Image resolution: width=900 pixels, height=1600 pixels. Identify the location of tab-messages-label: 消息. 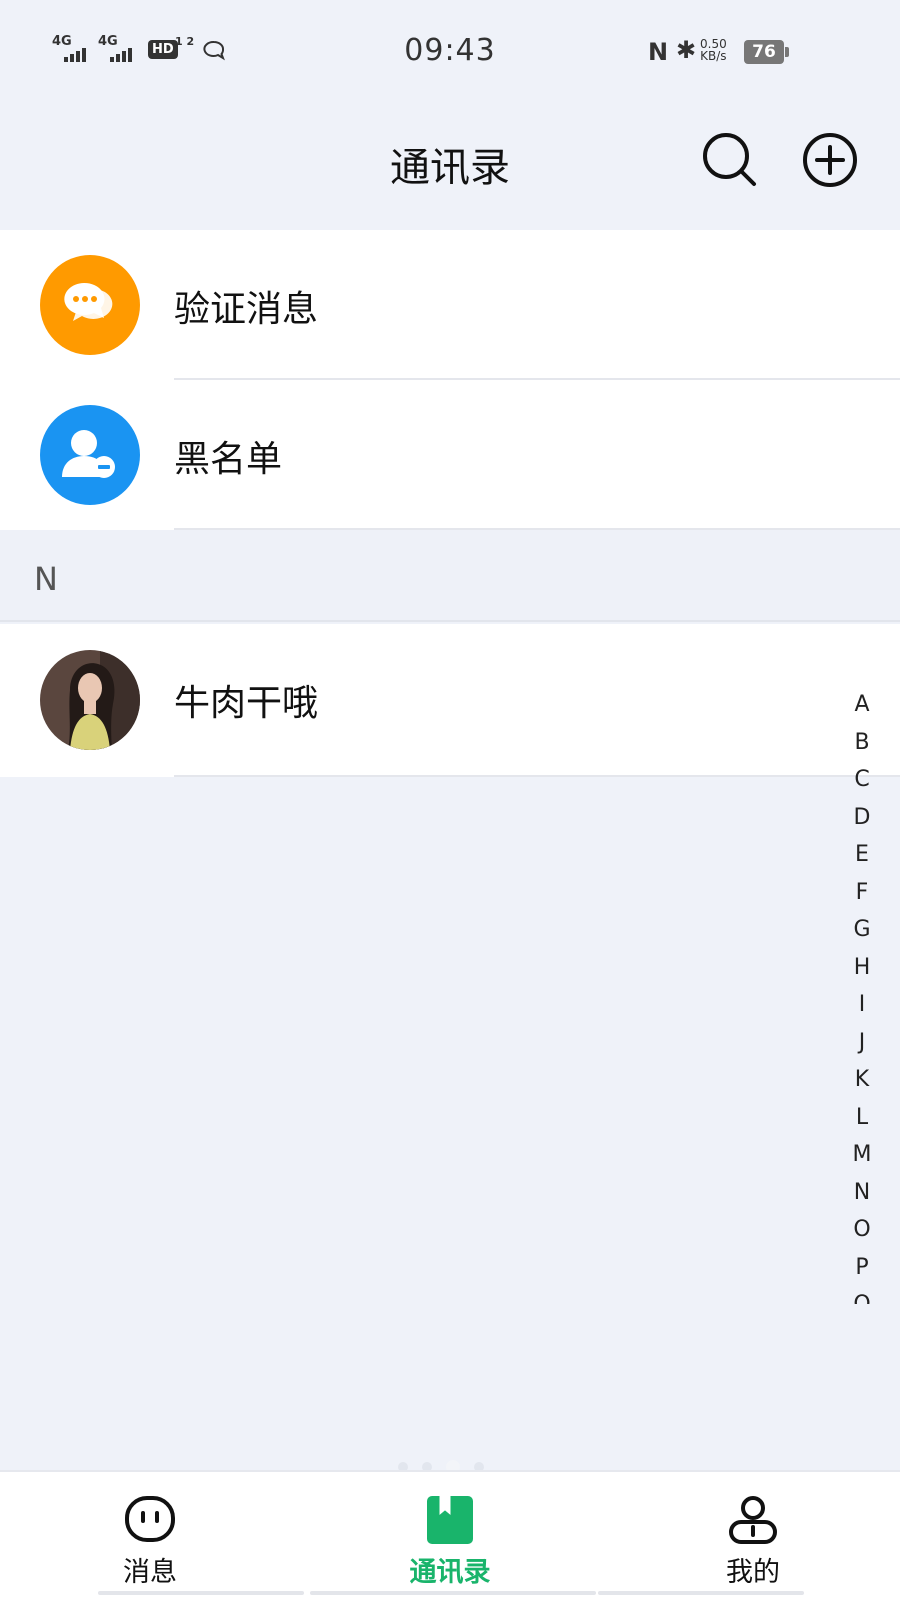
(150, 1572).